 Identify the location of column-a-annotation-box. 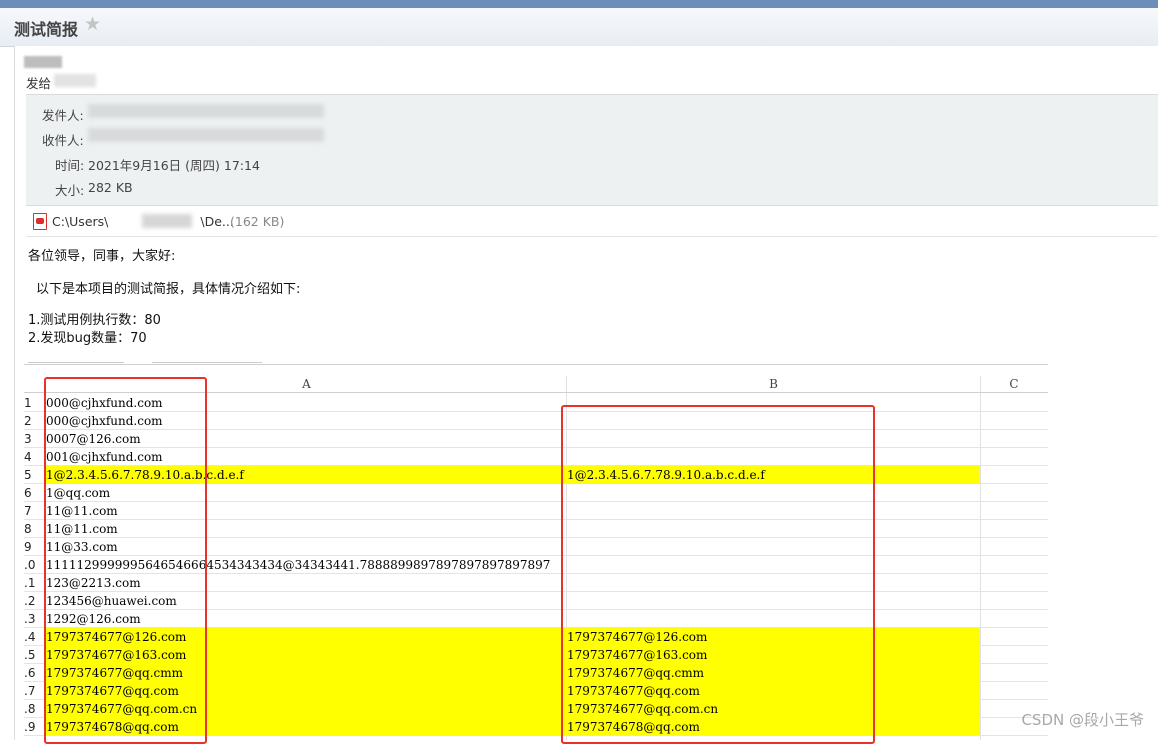
(125, 560).